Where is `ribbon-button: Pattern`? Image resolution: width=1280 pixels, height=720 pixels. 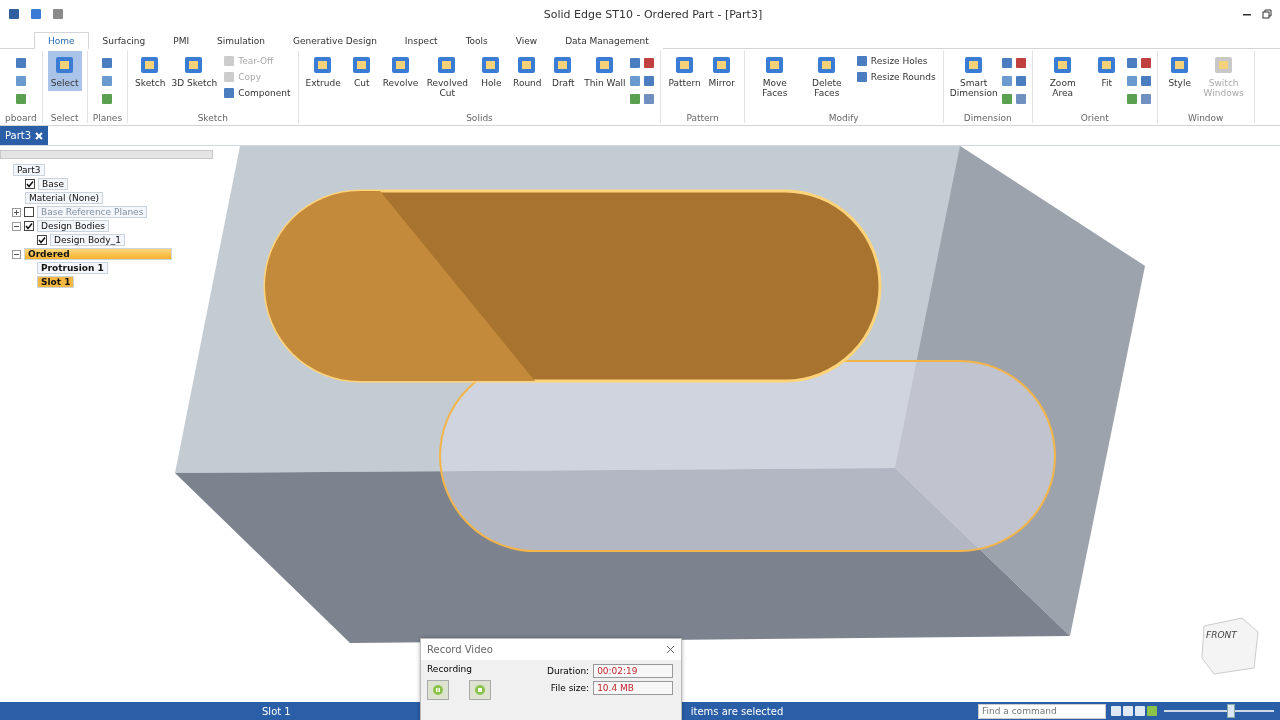
ribbon-button: Pattern is located at coordinates (684, 71).